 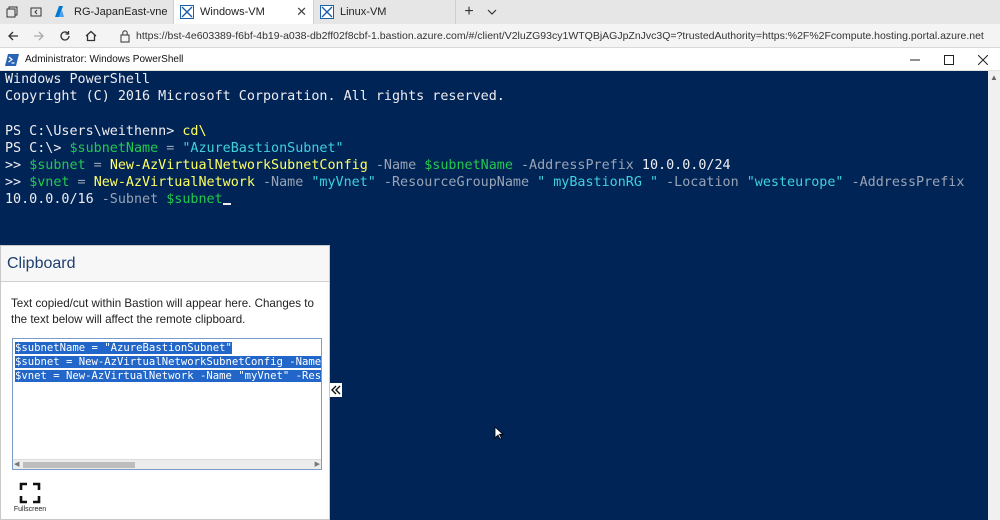 I want to click on tab-windows-vm: Windows-VM ✕, so click(x=244, y=12).